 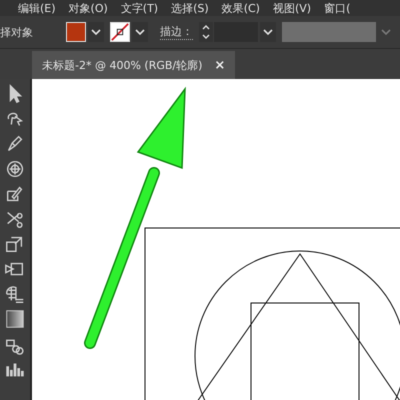 I want to click on document-tab: 未标题-2* @ 400% (RGB/轮廓) ×, so click(x=134, y=65).